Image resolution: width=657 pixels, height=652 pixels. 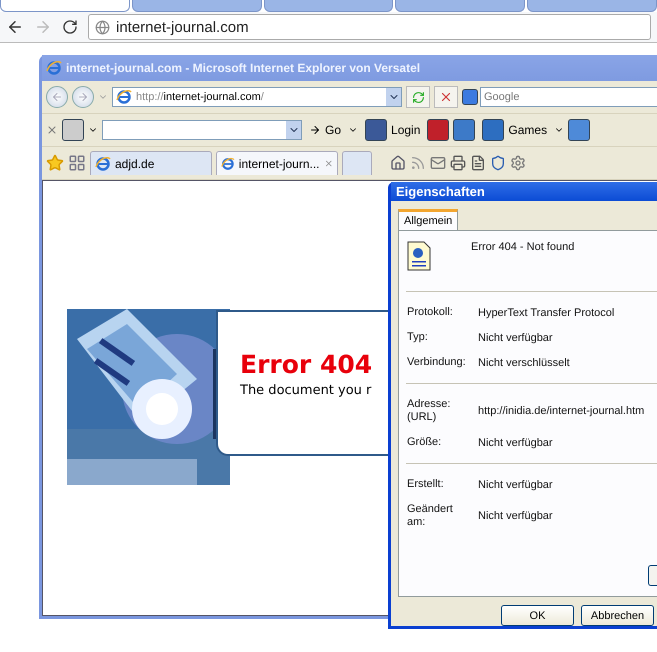 What do you see at coordinates (430, 312) in the screenshot?
I see `property-label: Protokoll:` at bounding box center [430, 312].